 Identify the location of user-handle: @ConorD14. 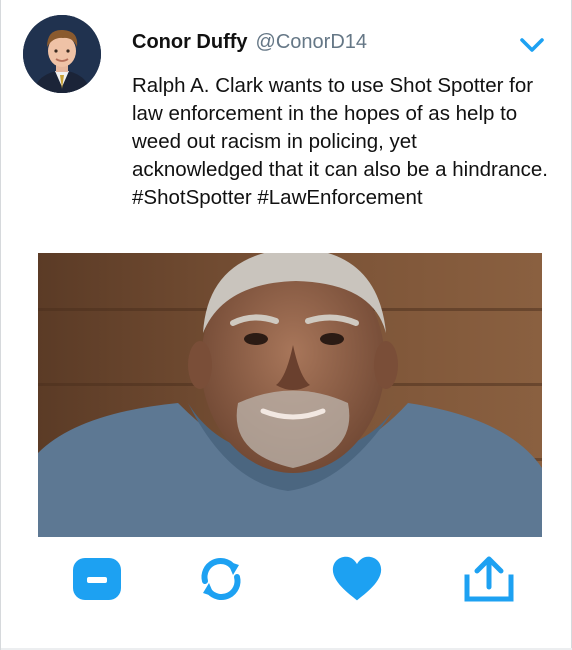
(311, 42).